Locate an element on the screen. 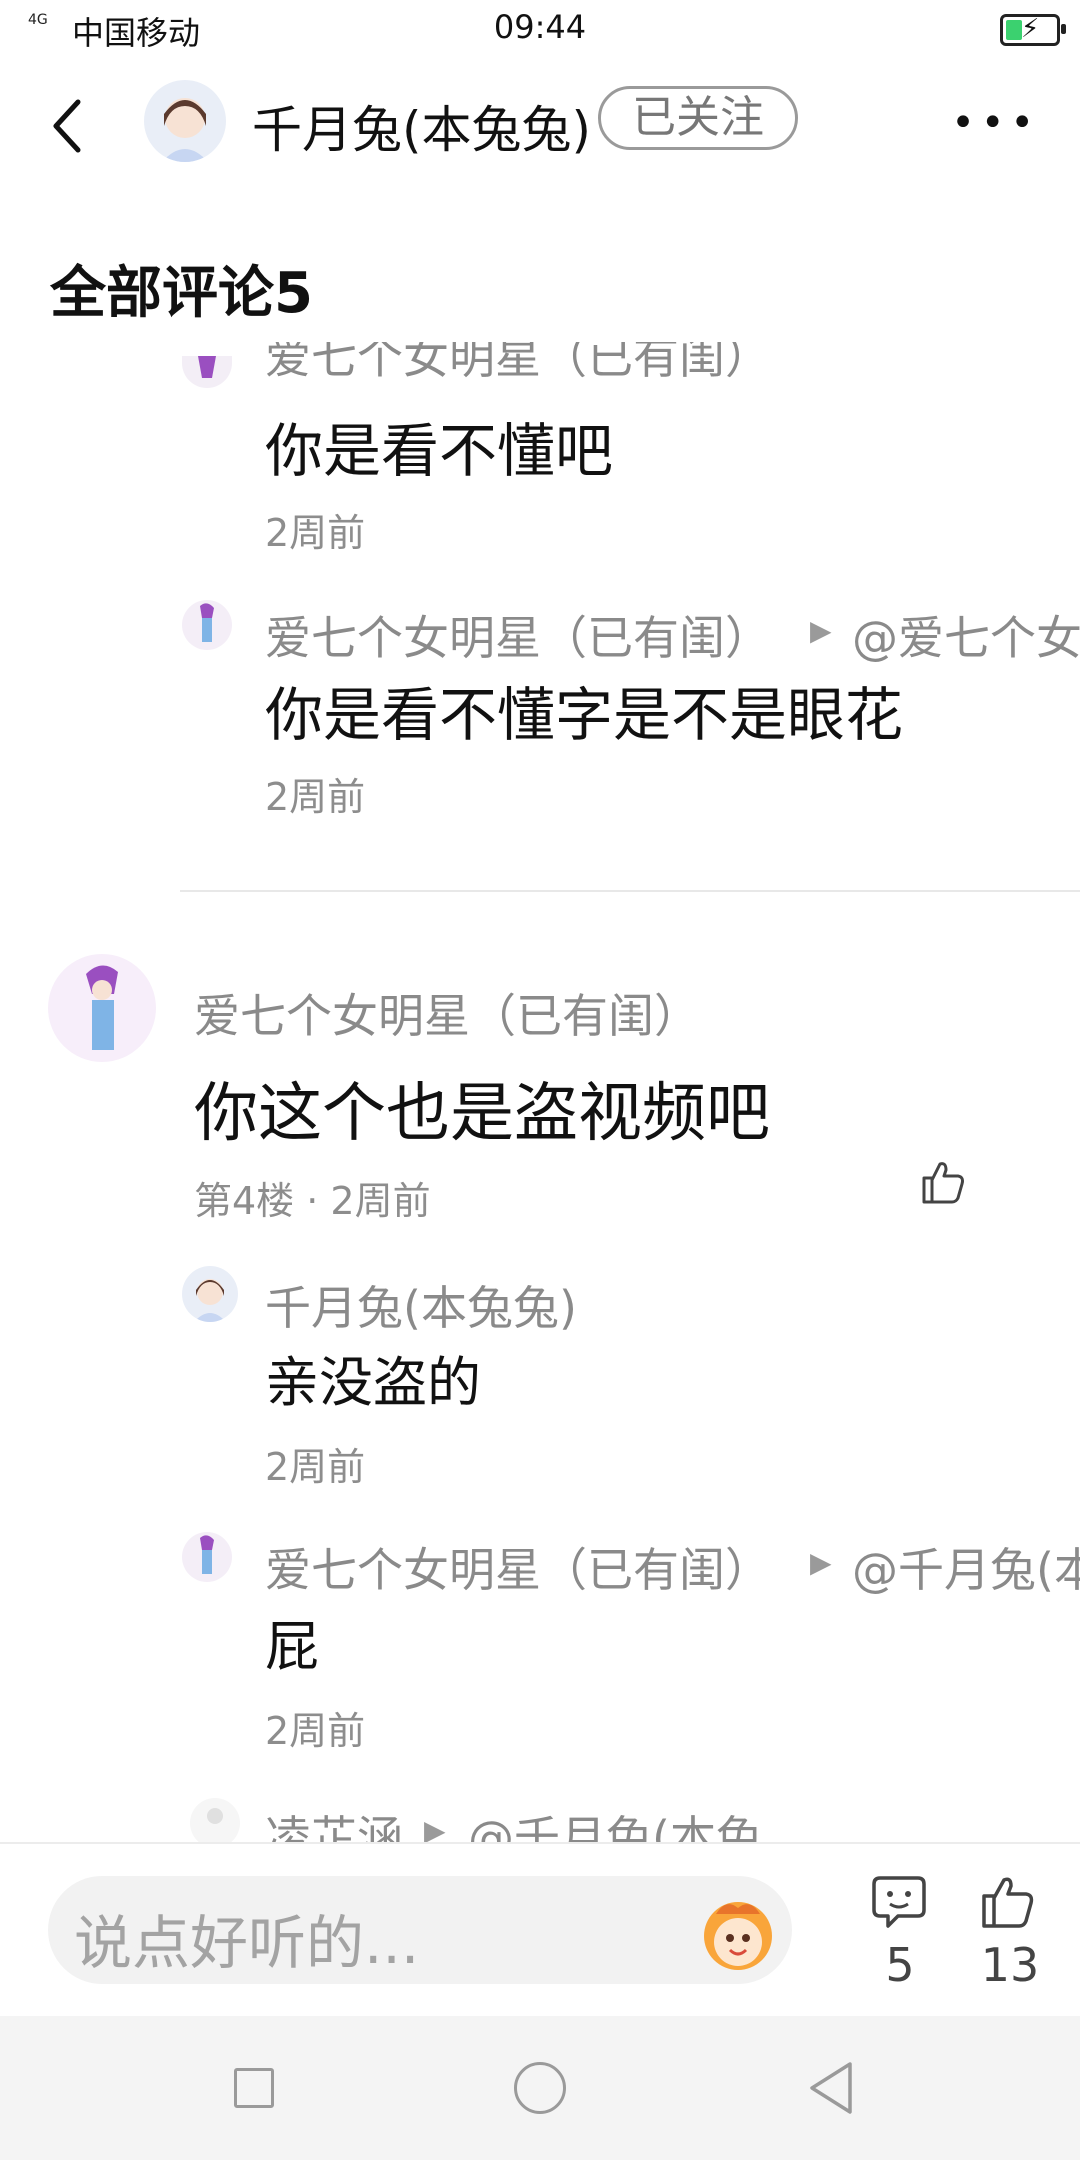  clock: 09:44 is located at coordinates (540, 27).